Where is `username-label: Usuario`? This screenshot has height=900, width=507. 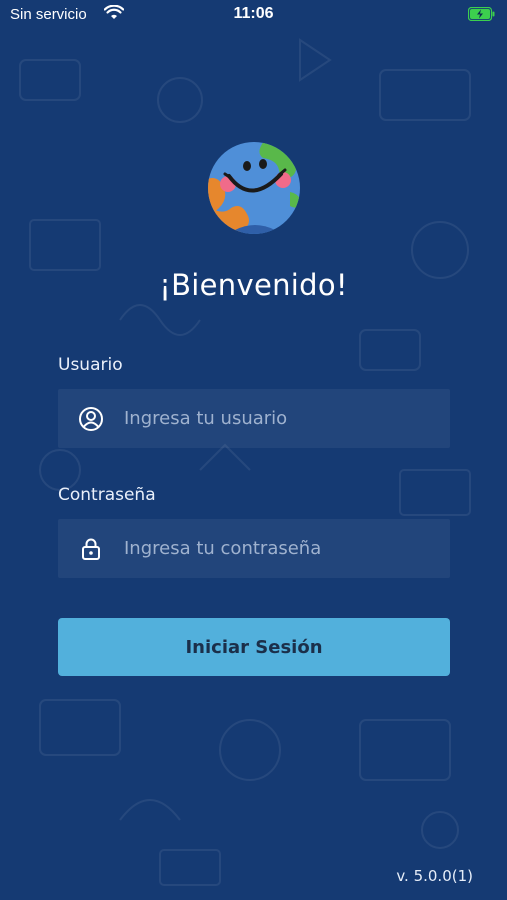 username-label: Usuario is located at coordinates (90, 365).